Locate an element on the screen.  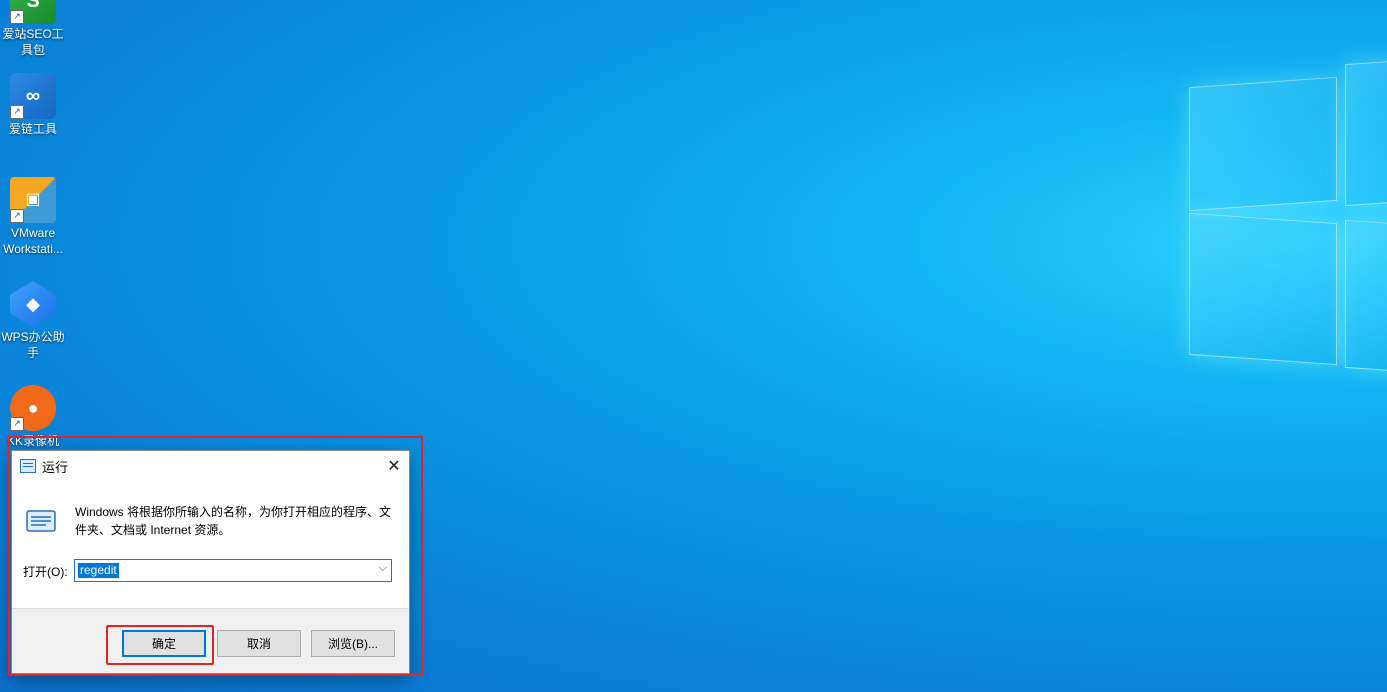
desktop-shortcut-wps: ◆ WPS办公助手 is located at coordinates (33, 321).